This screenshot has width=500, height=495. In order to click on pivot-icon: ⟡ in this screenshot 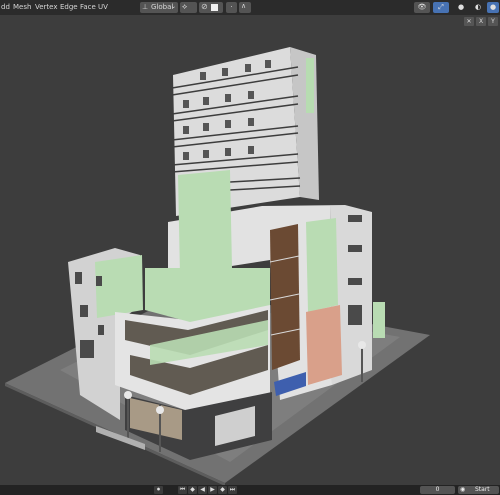, I will do `click(185, 6)`.